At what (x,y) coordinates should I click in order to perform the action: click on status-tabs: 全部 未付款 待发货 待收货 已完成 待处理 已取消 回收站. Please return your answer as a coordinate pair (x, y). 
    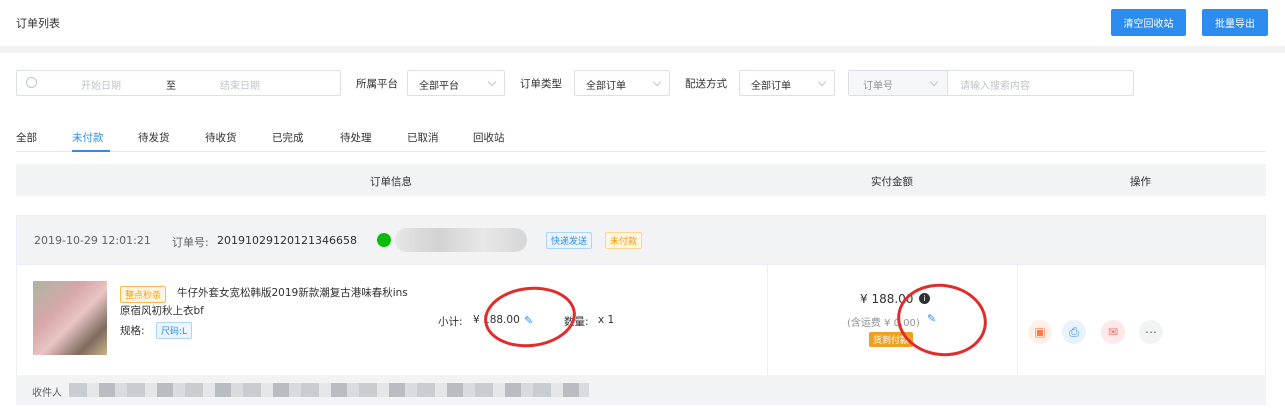
    Looking at the image, I should click on (641, 141).